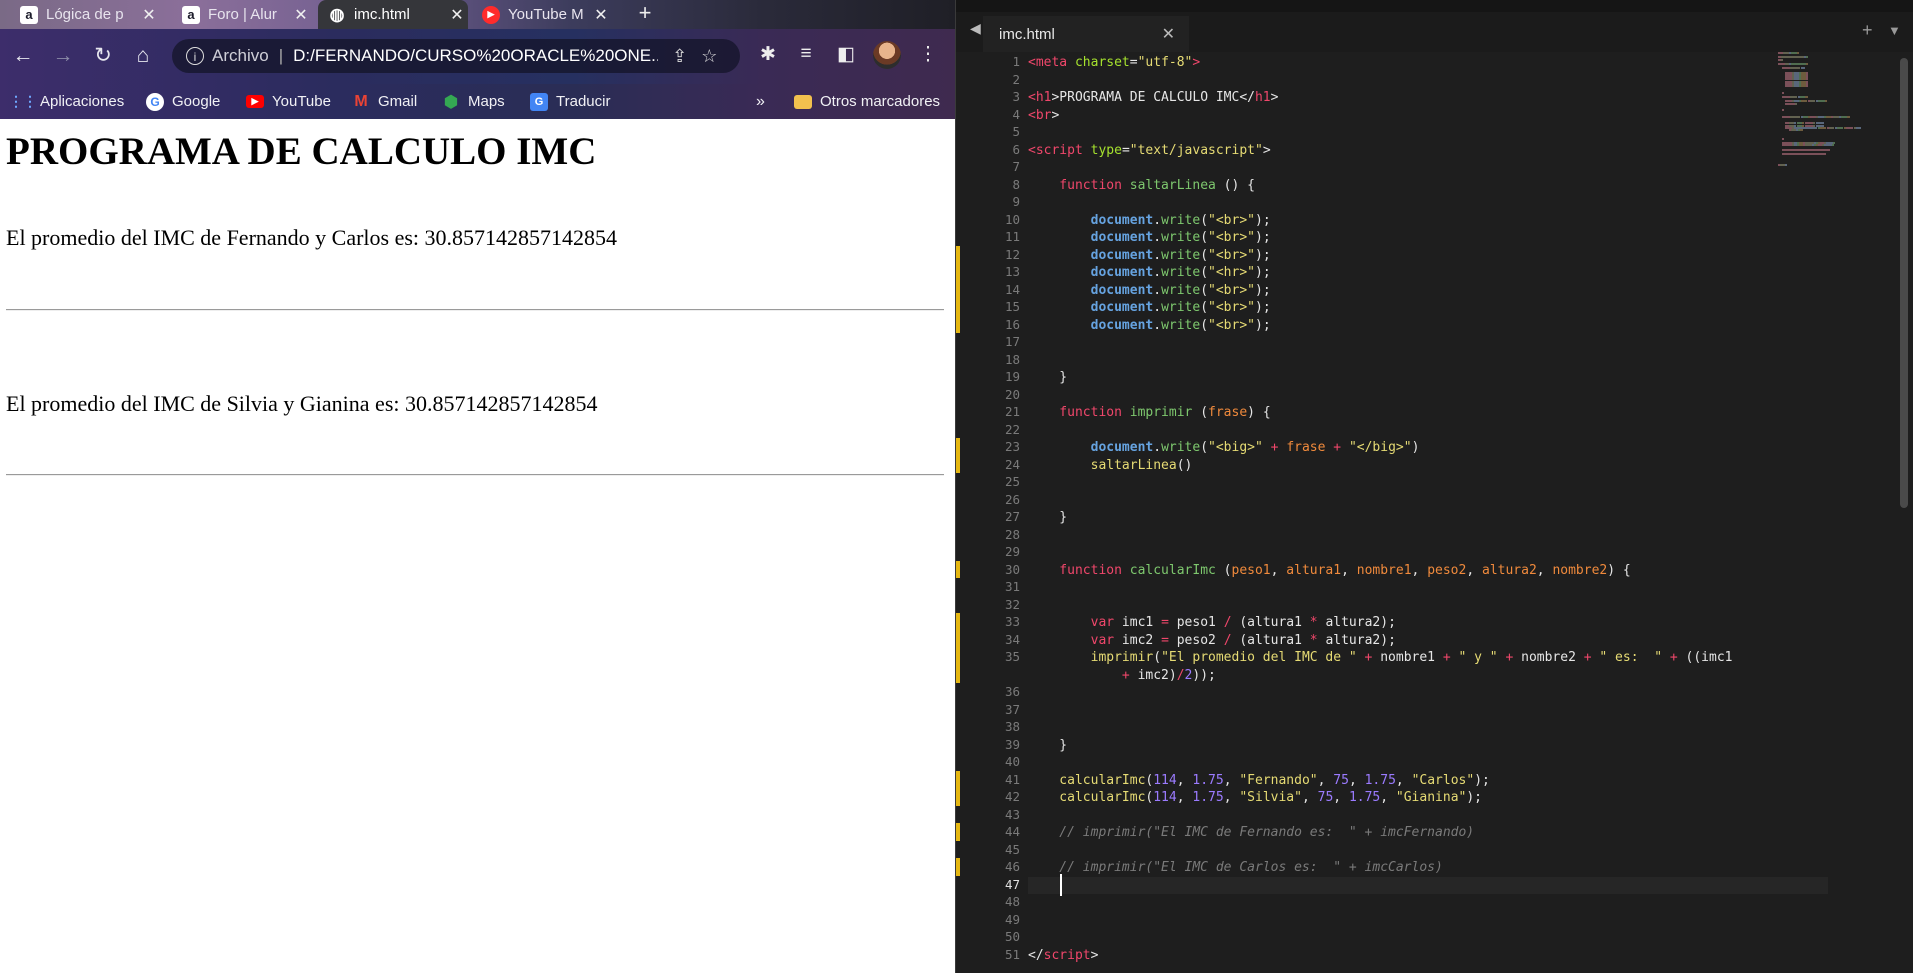 The height and width of the screenshot is (973, 1913). What do you see at coordinates (337, 14) in the screenshot?
I see `globe-icon: ◍` at bounding box center [337, 14].